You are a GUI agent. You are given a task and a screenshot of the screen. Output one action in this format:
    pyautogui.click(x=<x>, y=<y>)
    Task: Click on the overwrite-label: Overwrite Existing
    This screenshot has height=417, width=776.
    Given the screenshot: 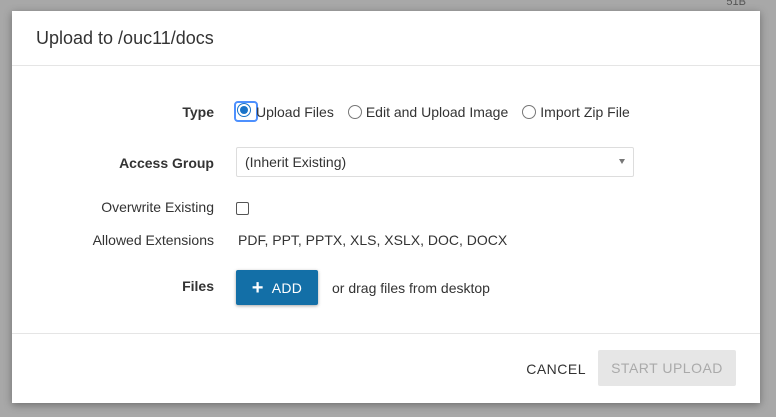 What is the action you would take?
    pyautogui.click(x=157, y=207)
    